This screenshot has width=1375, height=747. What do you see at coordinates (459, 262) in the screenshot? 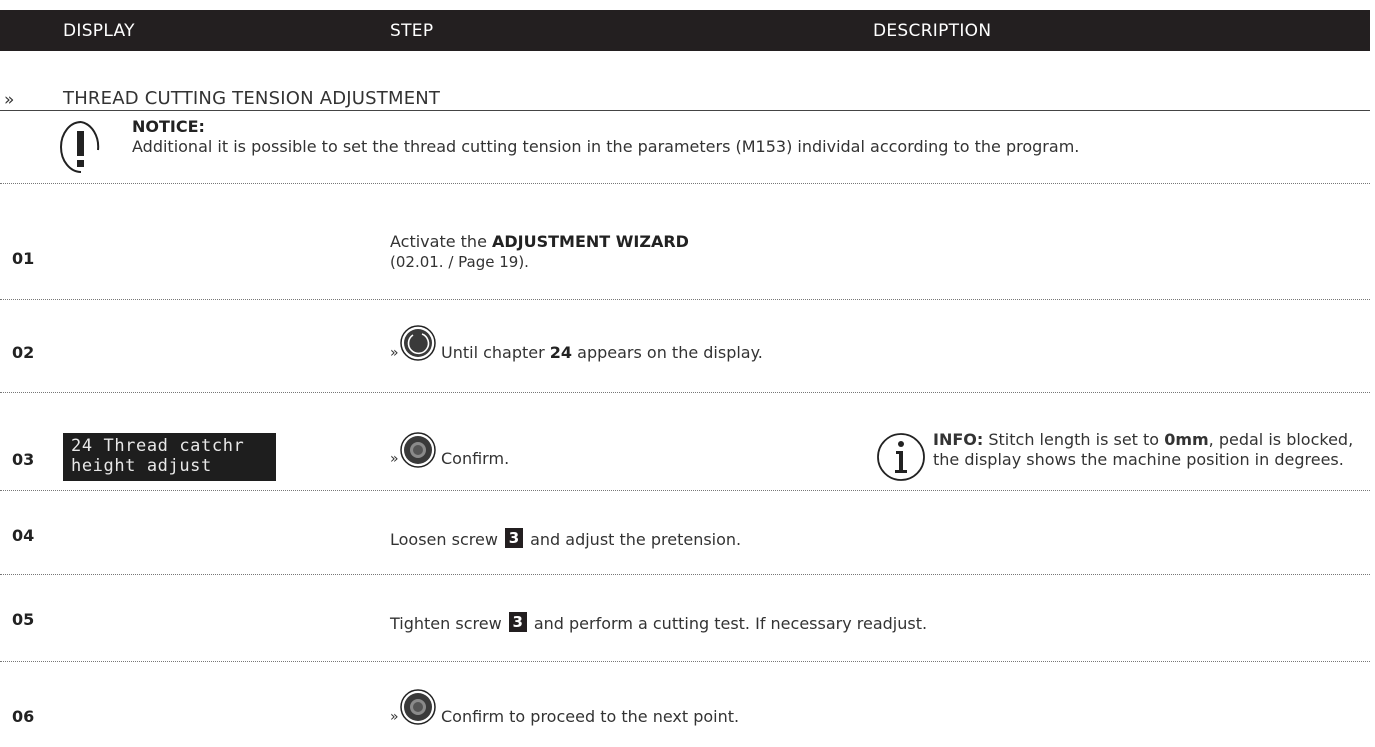
I see `step-text-sub: (02.01. / Page 19).` at bounding box center [459, 262].